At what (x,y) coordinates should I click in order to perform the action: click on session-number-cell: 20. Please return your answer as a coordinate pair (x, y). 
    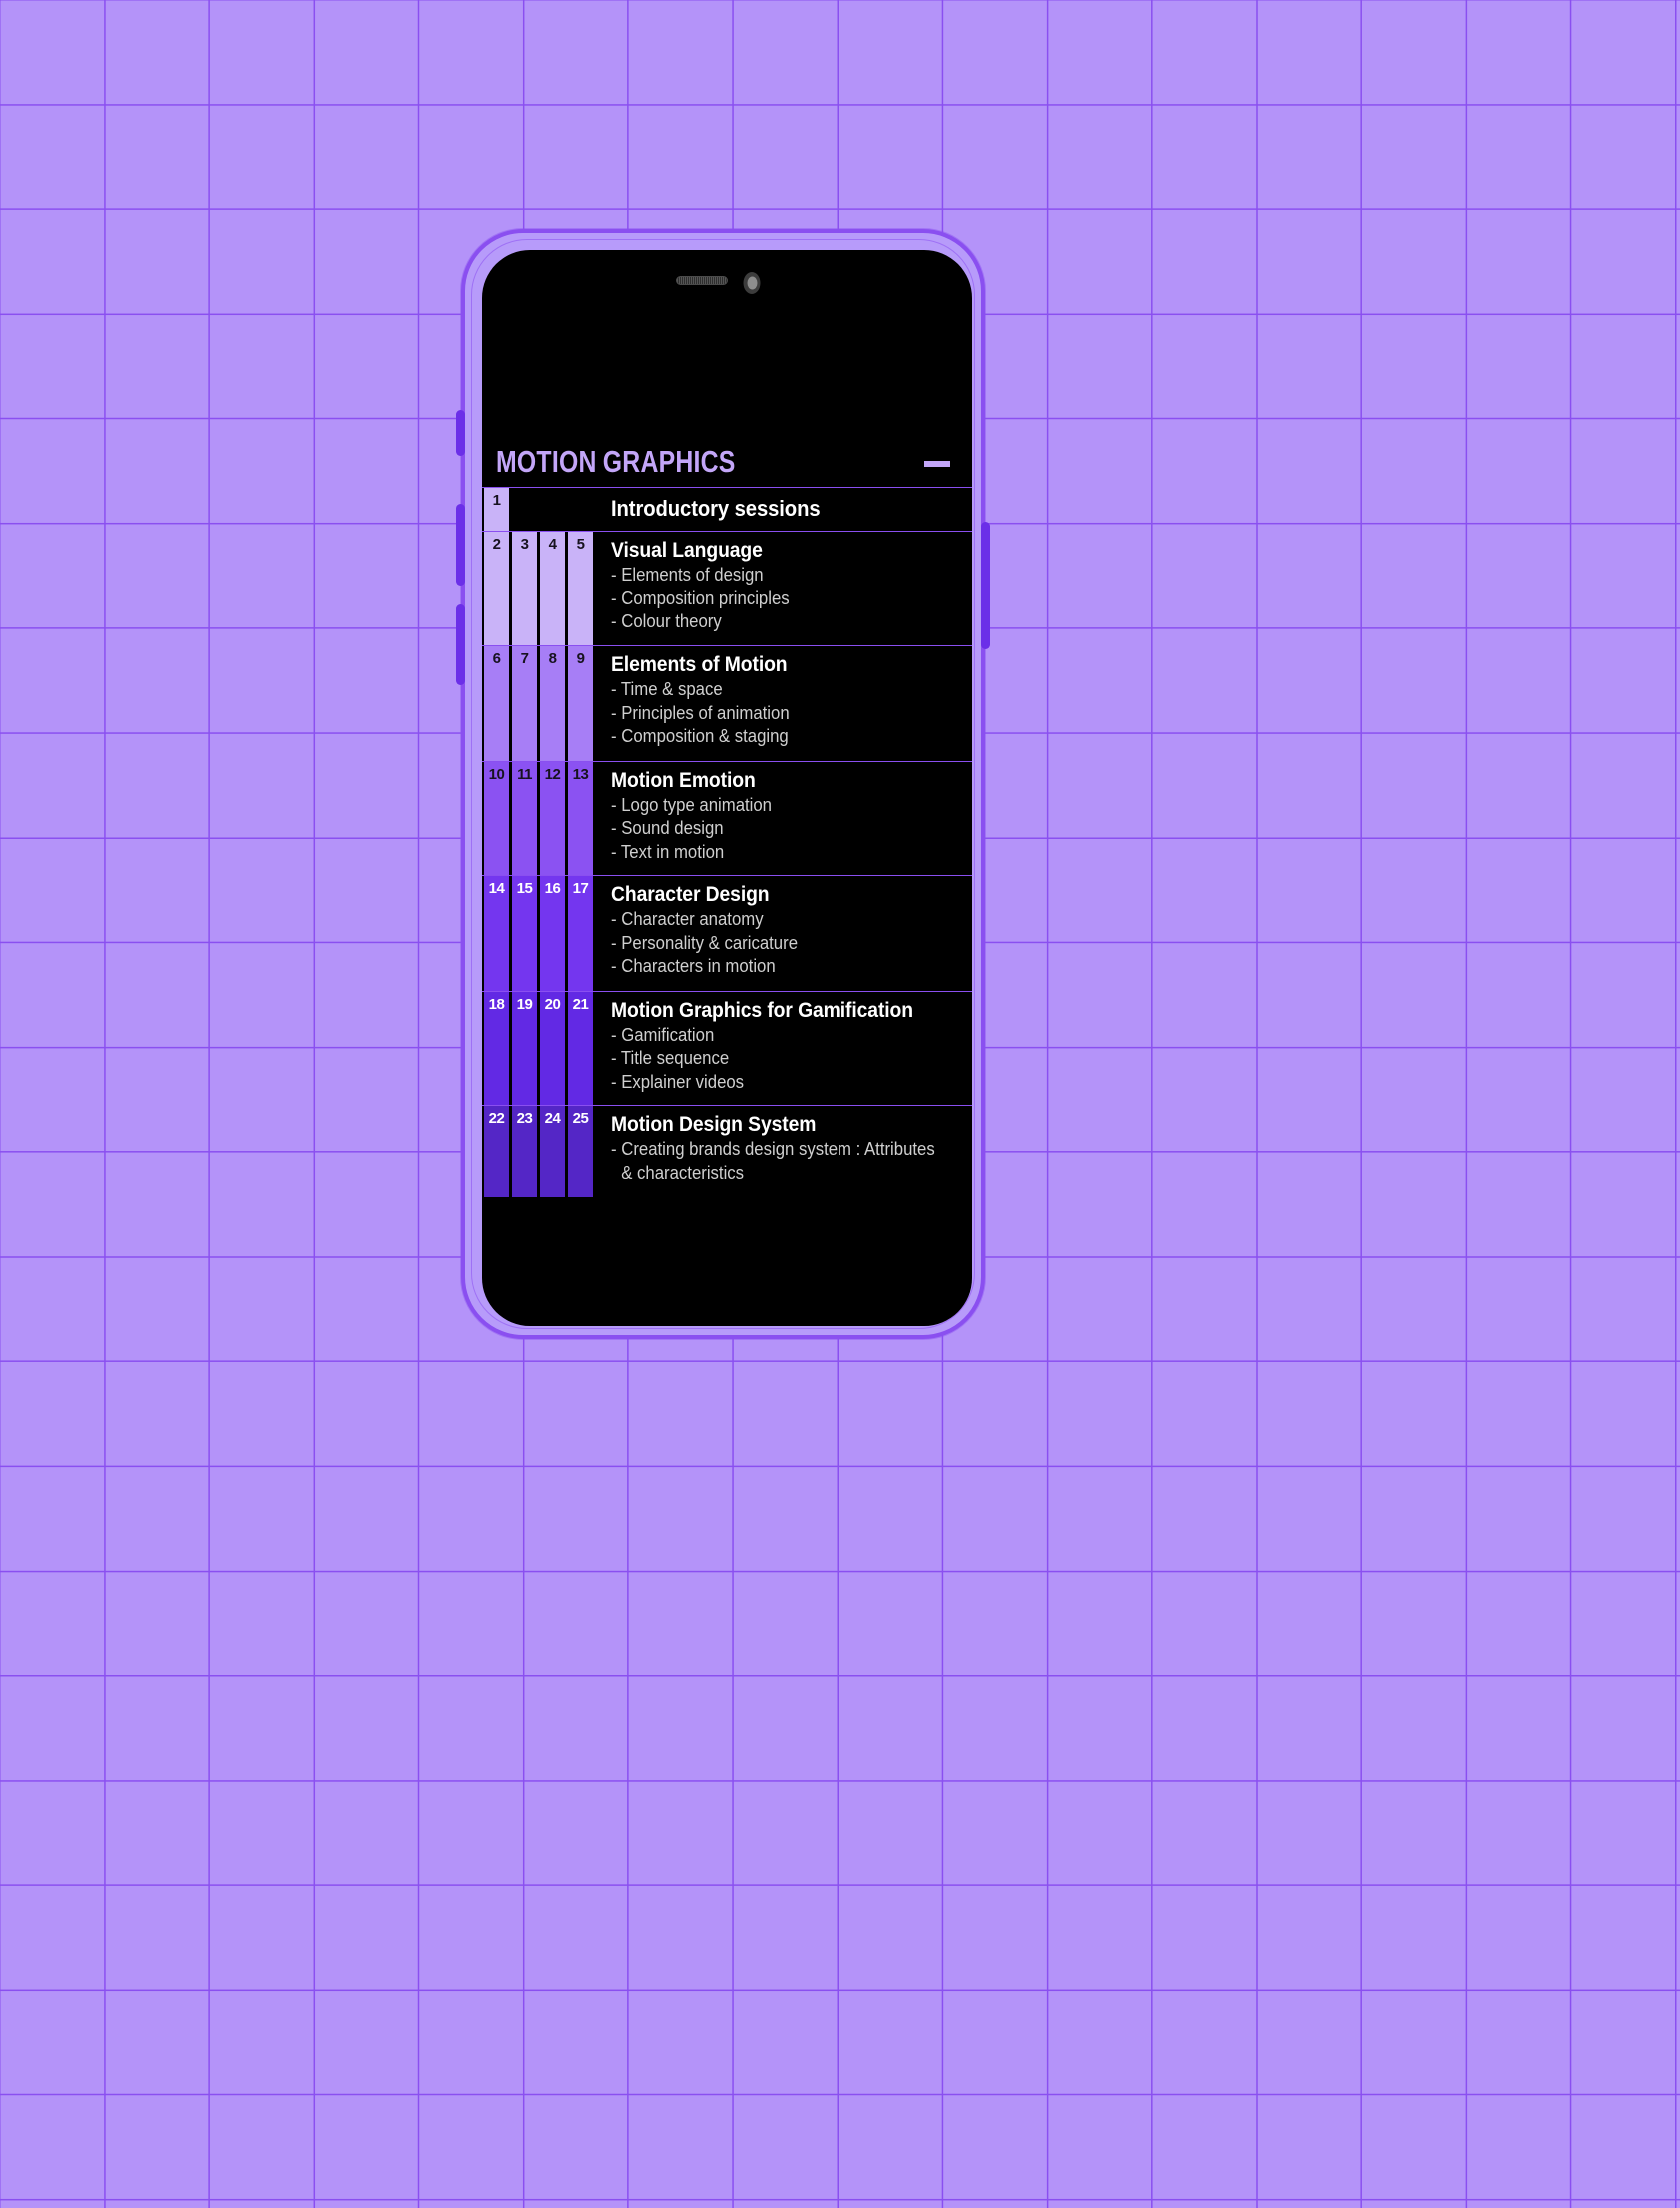
    Looking at the image, I should click on (552, 1048).